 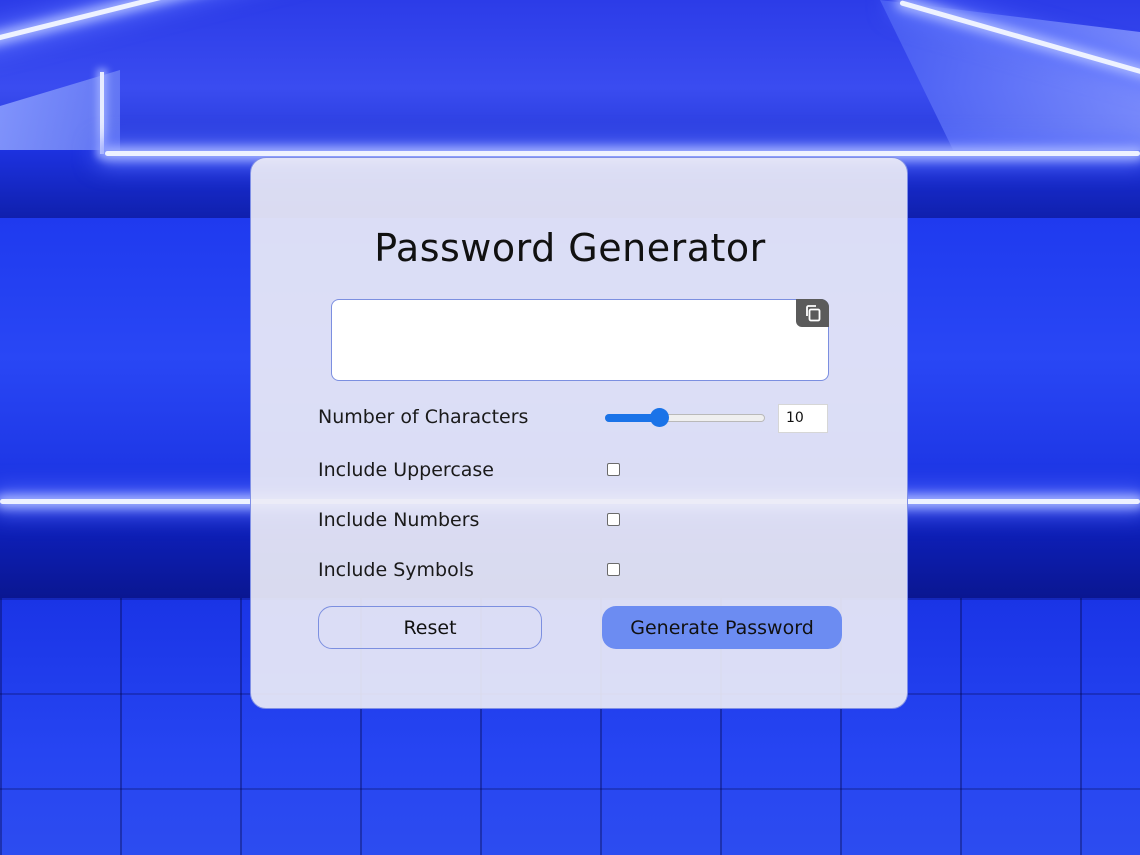 What do you see at coordinates (722, 627) in the screenshot?
I see `generate-password-button: Generate Password` at bounding box center [722, 627].